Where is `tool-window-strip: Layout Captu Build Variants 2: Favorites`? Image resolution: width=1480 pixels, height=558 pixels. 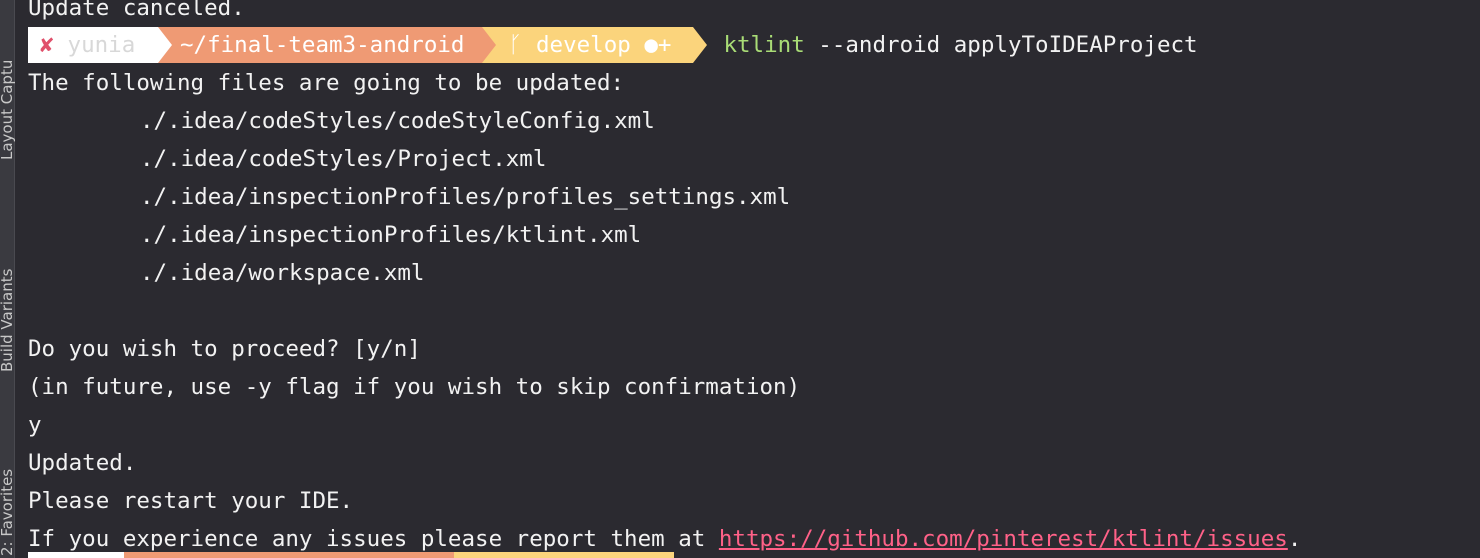 tool-window-strip: Layout Captu Build Variants 2: Favorites is located at coordinates (8, 279).